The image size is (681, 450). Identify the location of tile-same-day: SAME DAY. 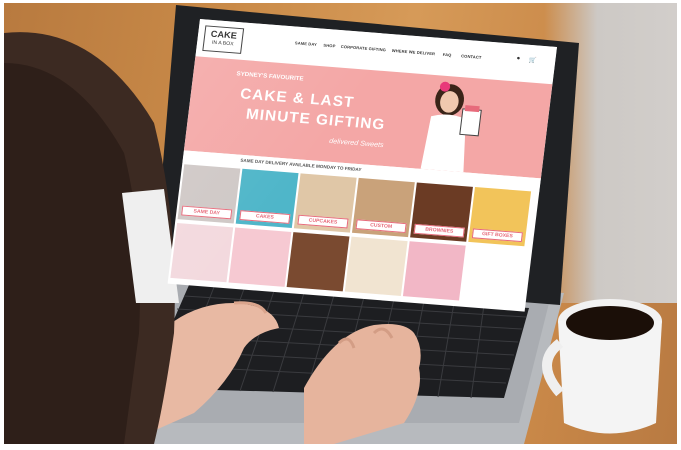
(209, 194).